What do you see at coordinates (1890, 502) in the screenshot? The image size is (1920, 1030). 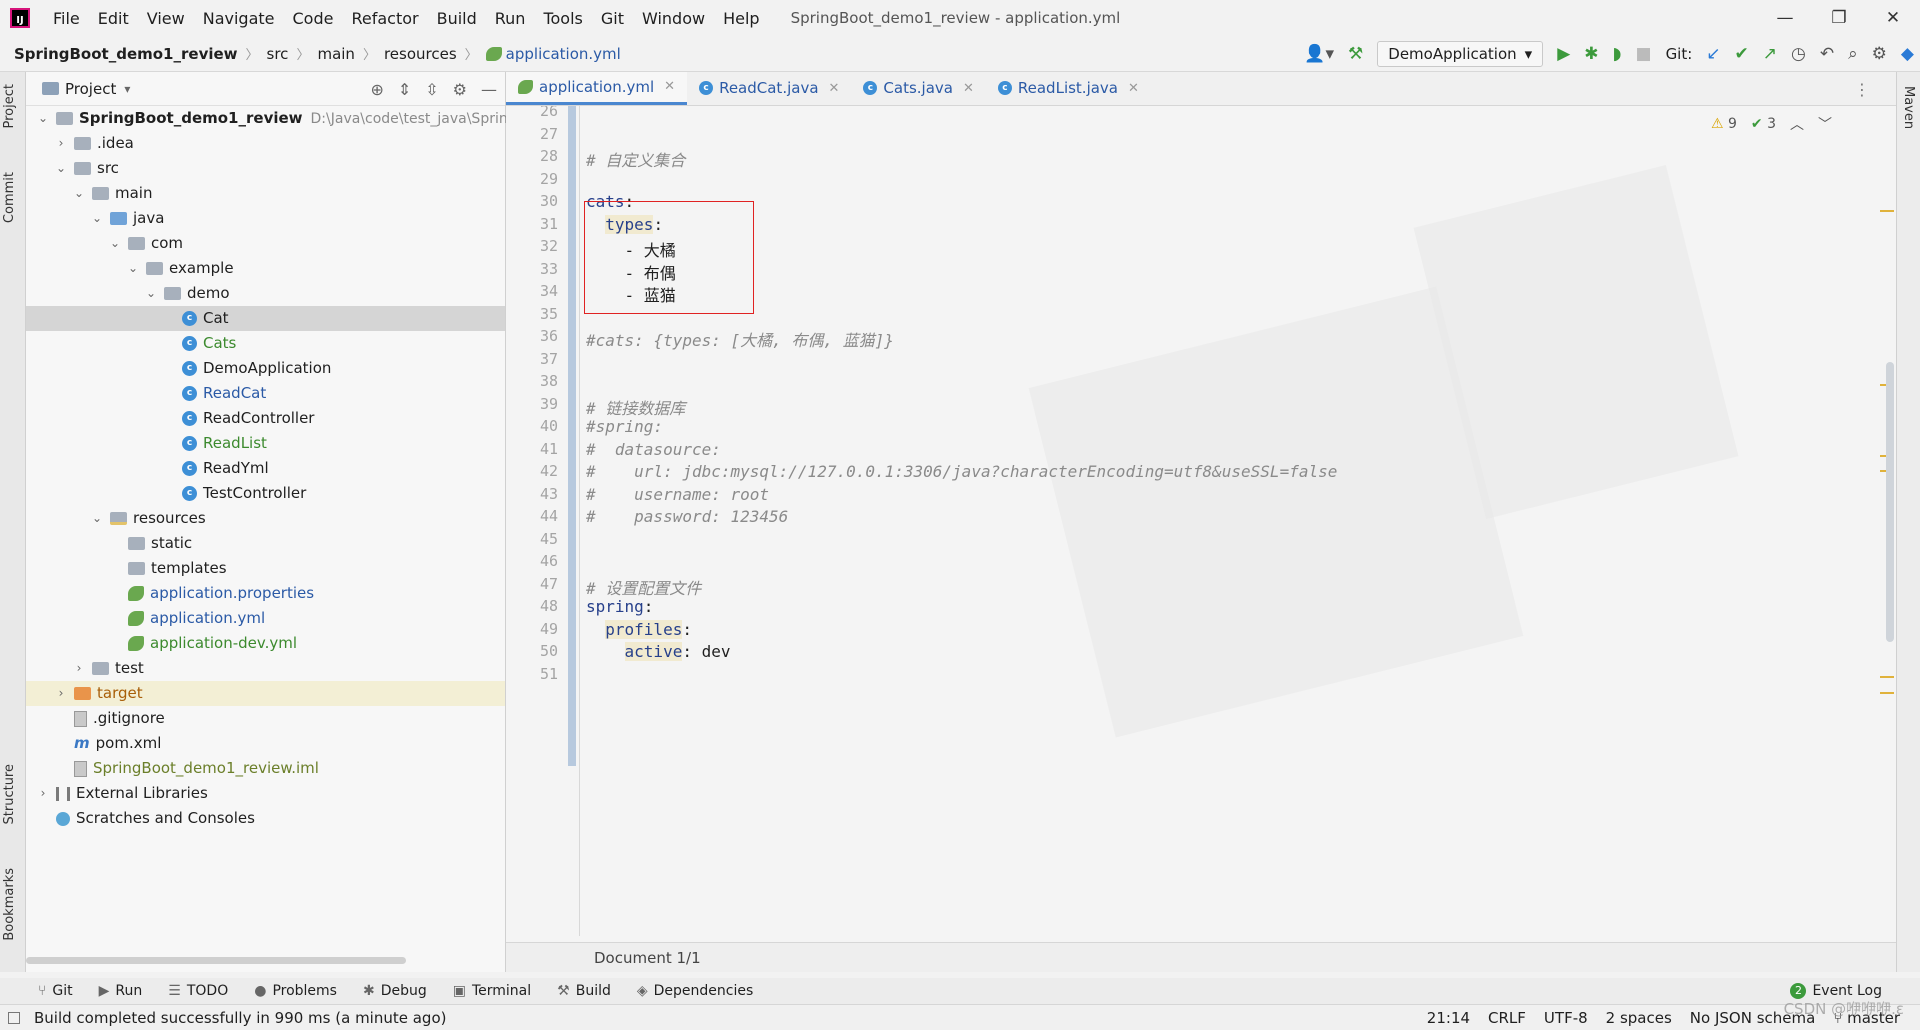 I see `vertical-scrollbar` at bounding box center [1890, 502].